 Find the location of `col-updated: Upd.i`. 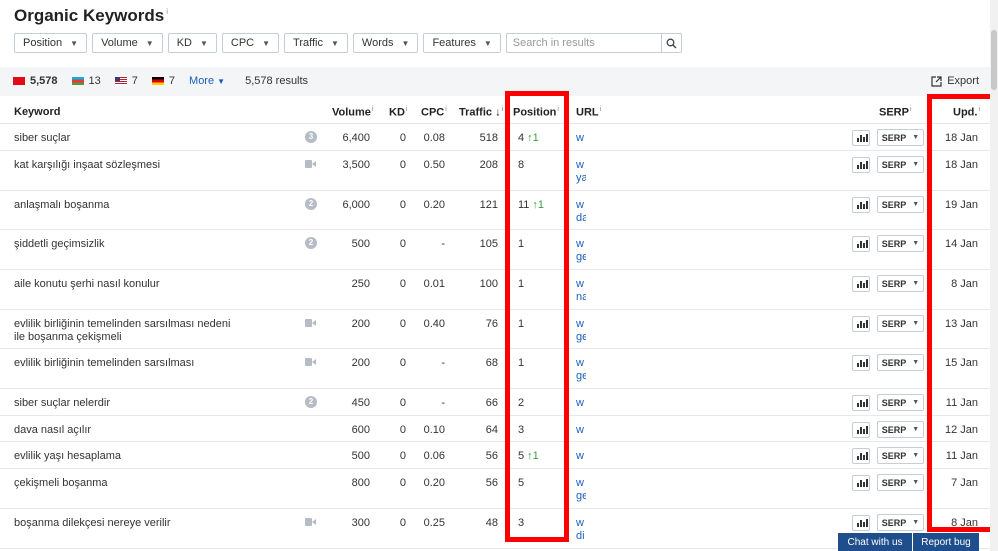

col-updated: Upd.i is located at coordinates (966, 112).